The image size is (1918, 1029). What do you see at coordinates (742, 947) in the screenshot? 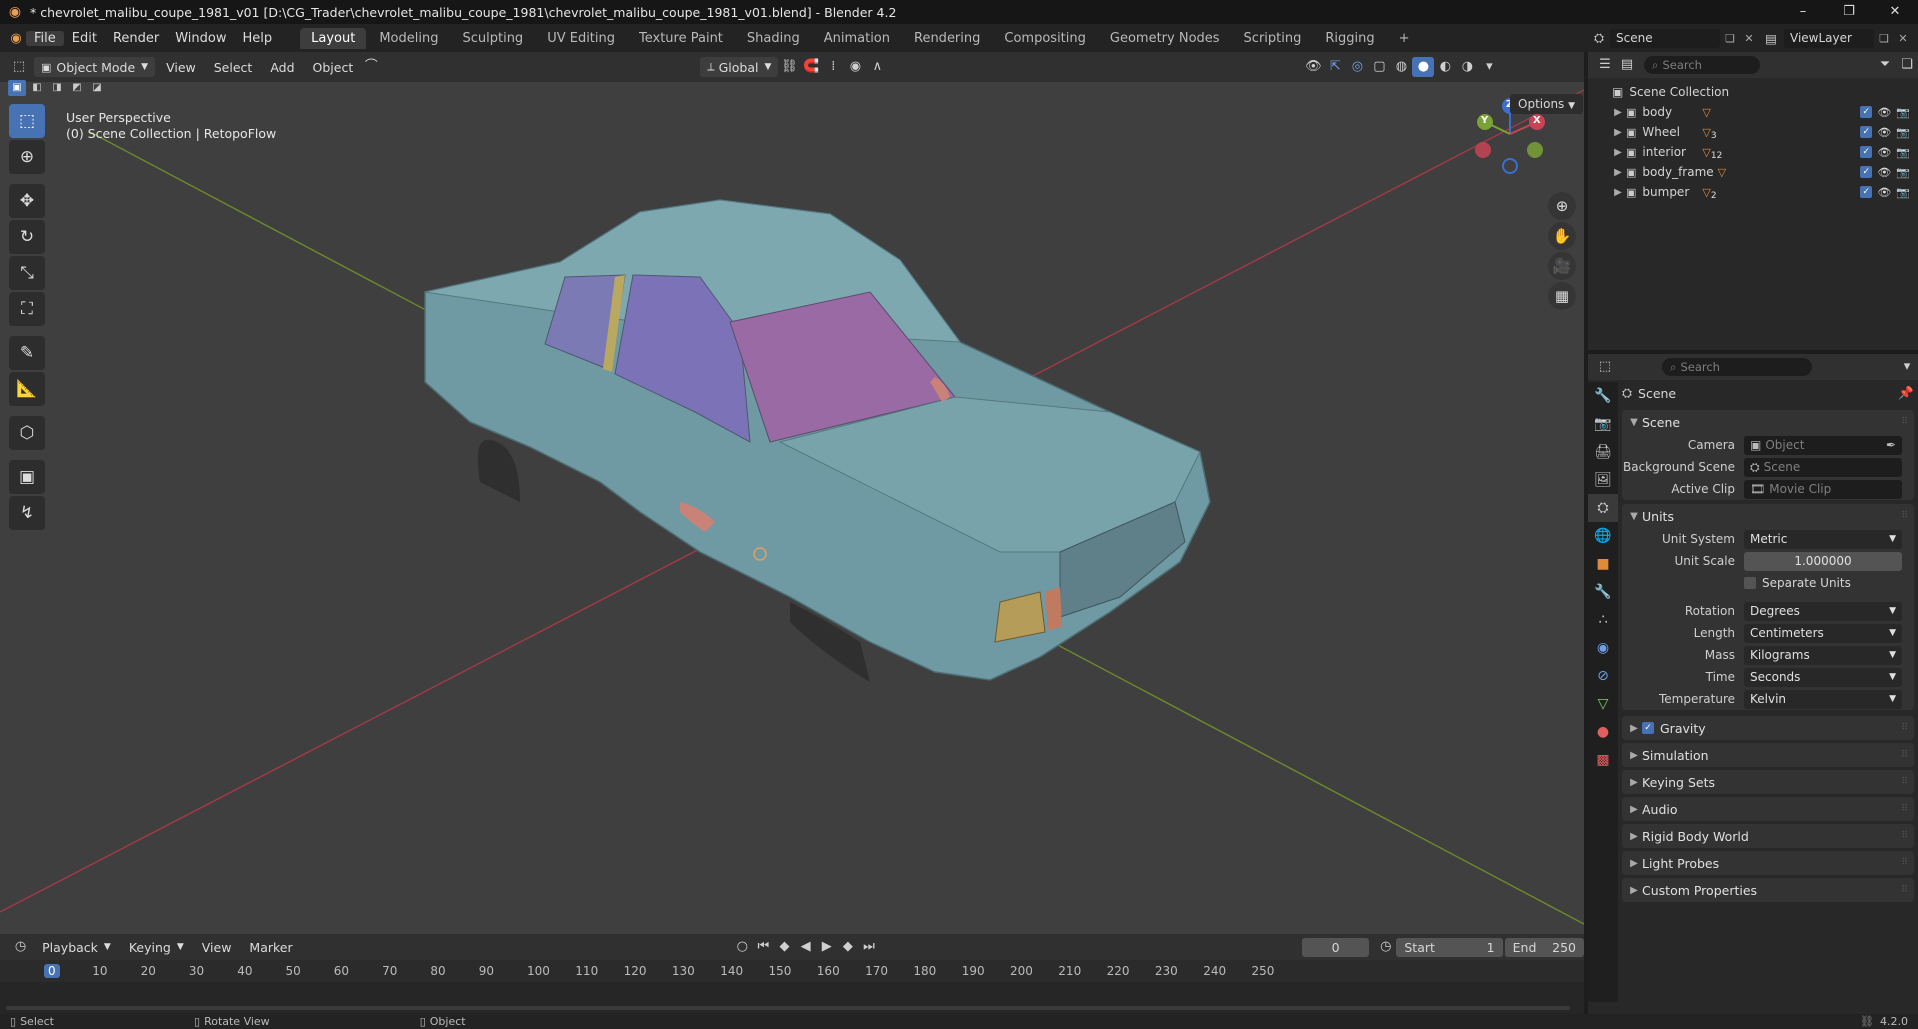
I see `auto-key-icon: ○` at bounding box center [742, 947].